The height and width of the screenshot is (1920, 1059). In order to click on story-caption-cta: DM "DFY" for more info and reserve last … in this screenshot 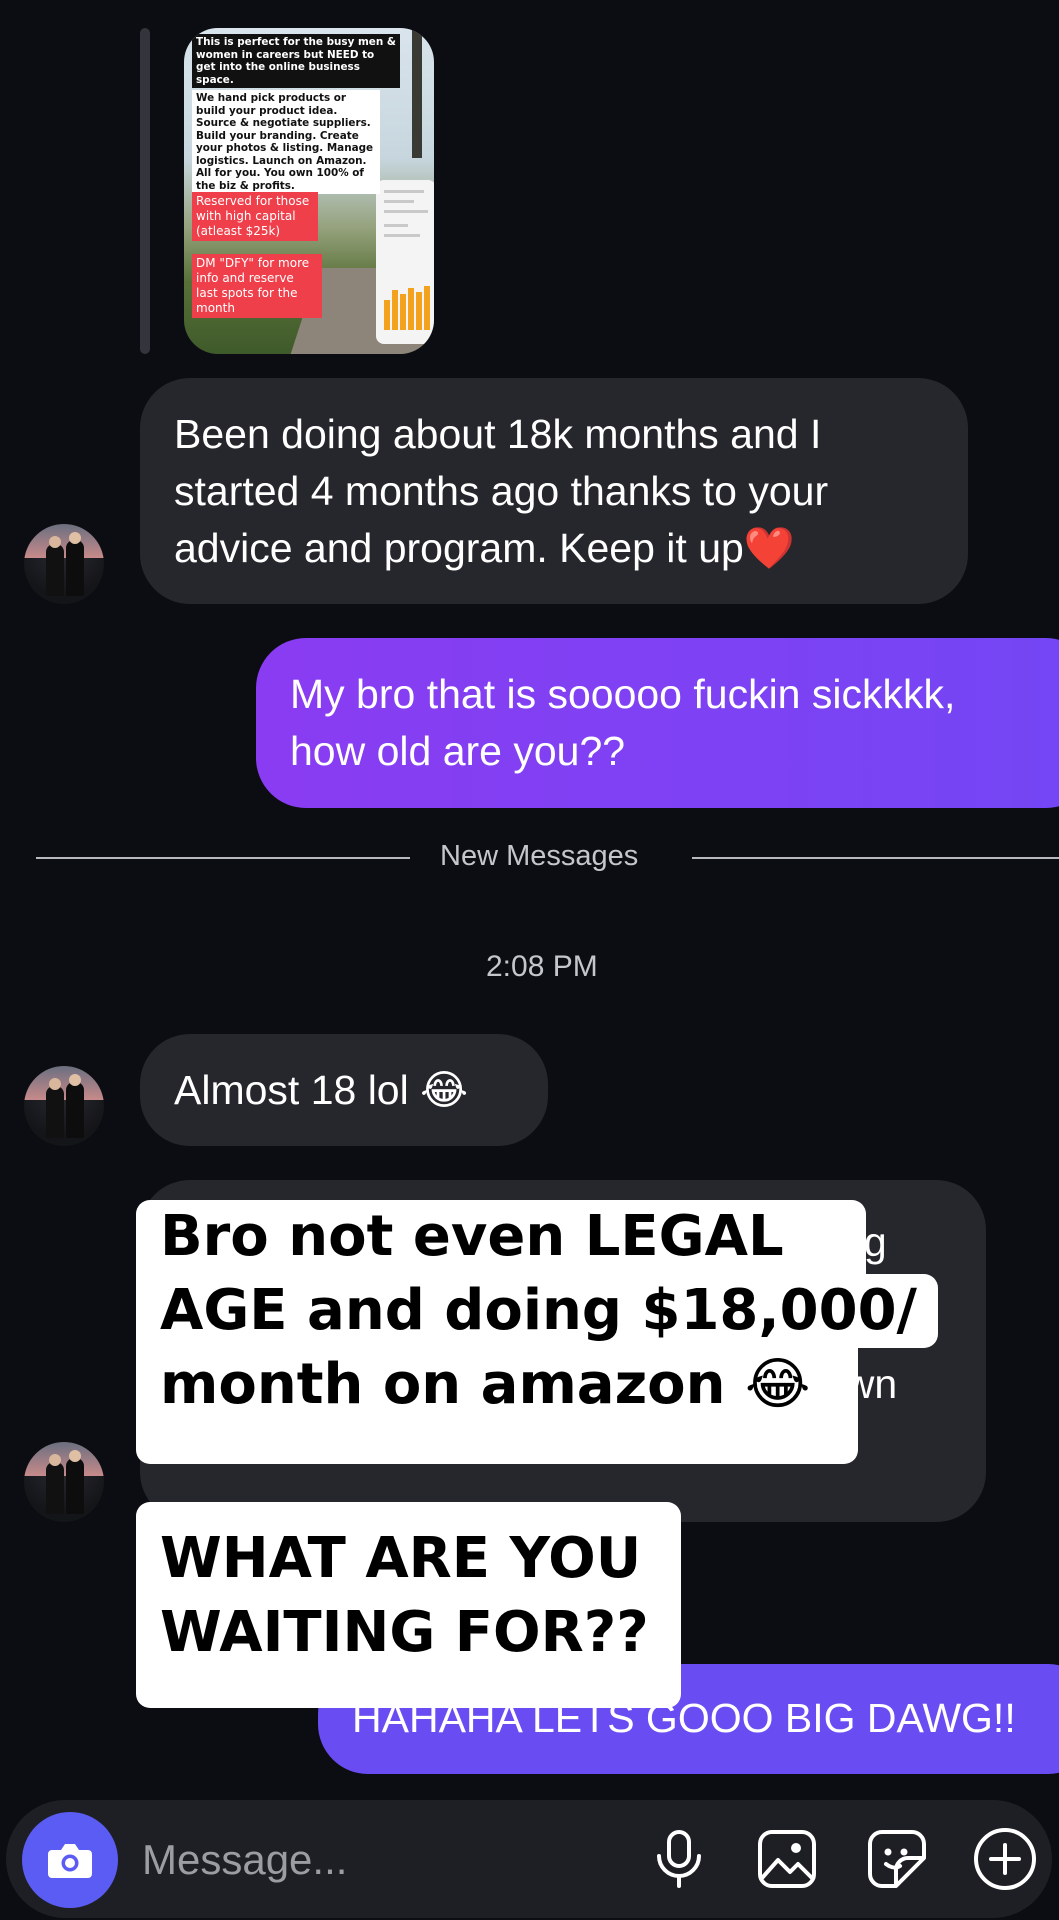, I will do `click(257, 286)`.